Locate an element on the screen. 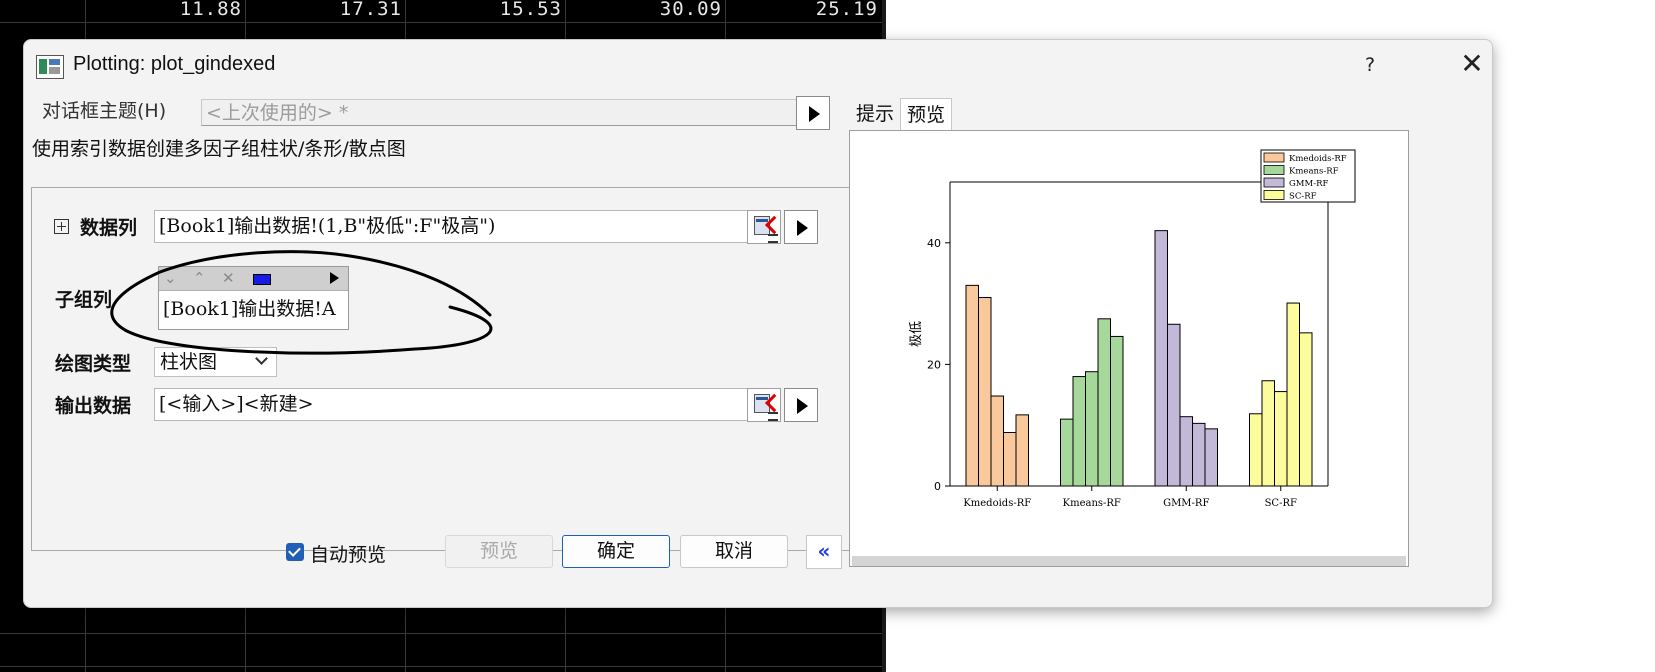 The width and height of the screenshot is (1655, 672). app-icon is located at coordinates (50, 67).